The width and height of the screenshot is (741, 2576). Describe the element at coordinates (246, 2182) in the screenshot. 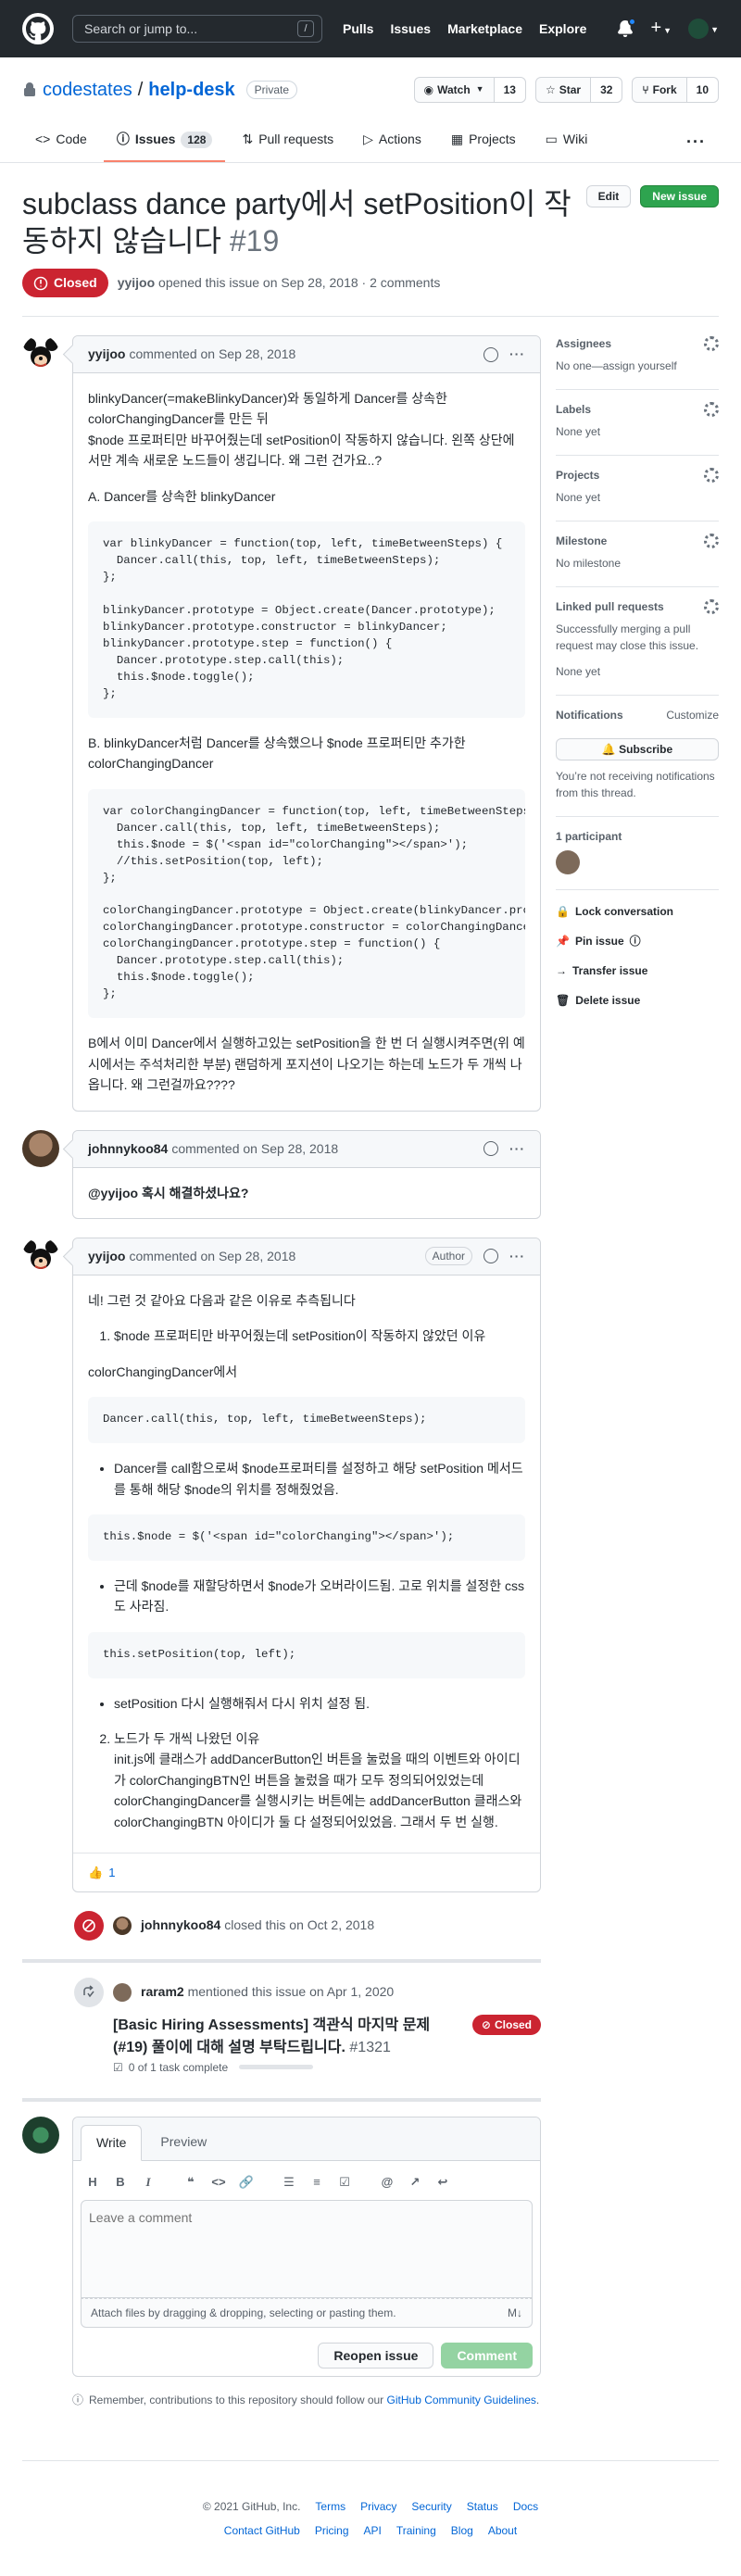

I see `link-icon: 🔗` at that location.